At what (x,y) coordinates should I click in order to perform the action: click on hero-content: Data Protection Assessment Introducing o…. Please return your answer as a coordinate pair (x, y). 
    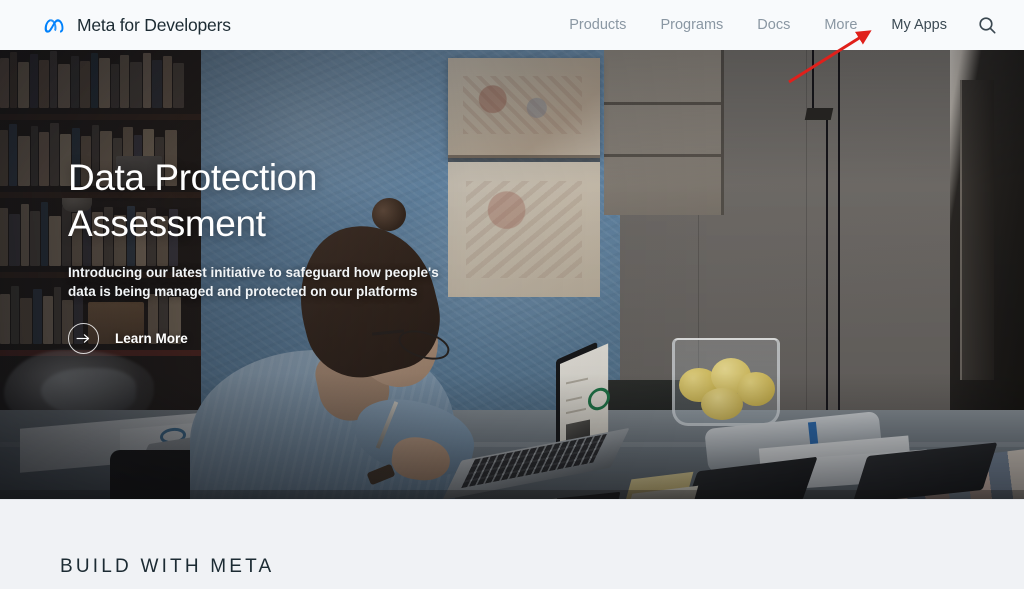
    Looking at the image, I should click on (283, 254).